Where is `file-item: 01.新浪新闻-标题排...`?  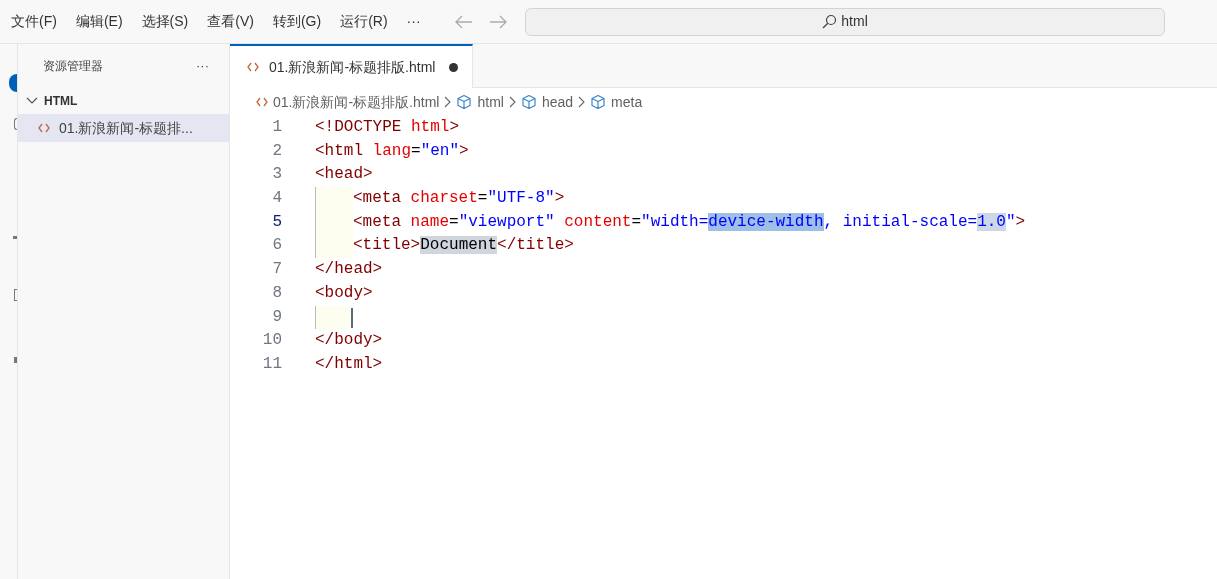
file-item: 01.新浪新闻-标题排... is located at coordinates (123, 128).